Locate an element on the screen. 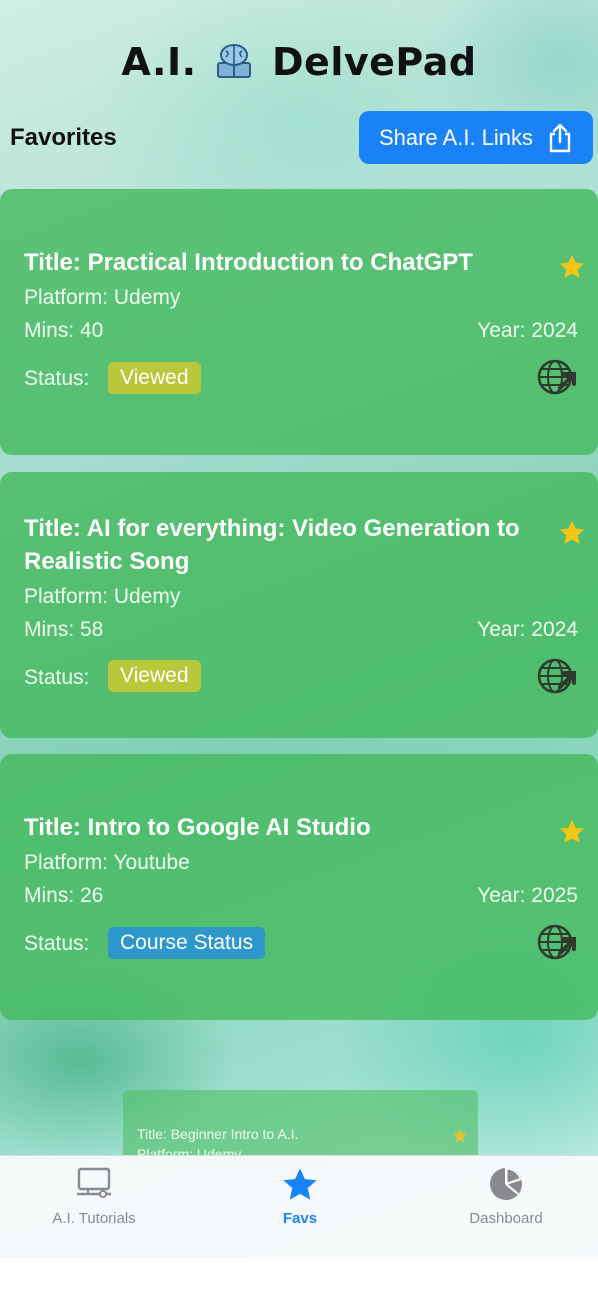 This screenshot has height=1300, width=598. tab-favs: Favs is located at coordinates (300, 1208).